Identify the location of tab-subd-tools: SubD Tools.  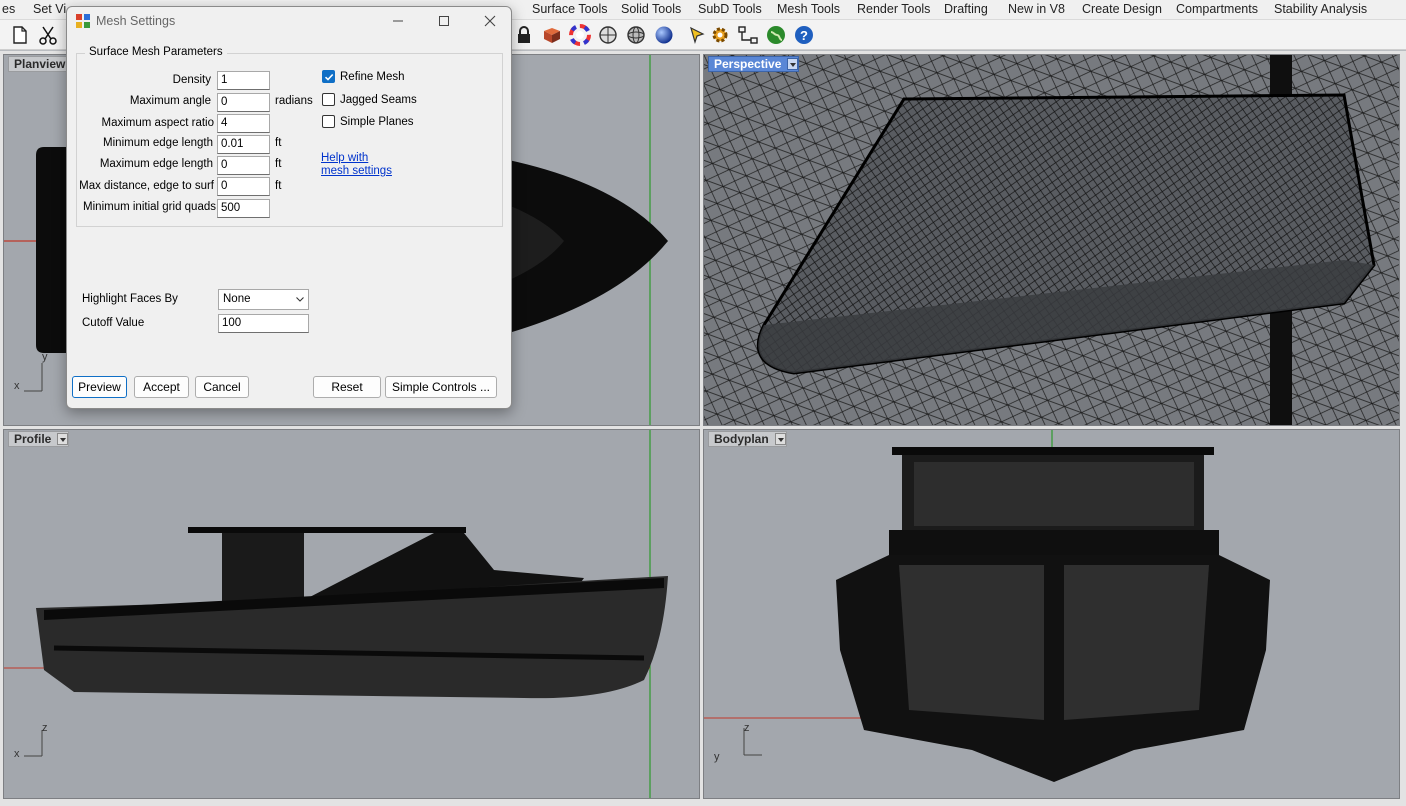
(730, 9).